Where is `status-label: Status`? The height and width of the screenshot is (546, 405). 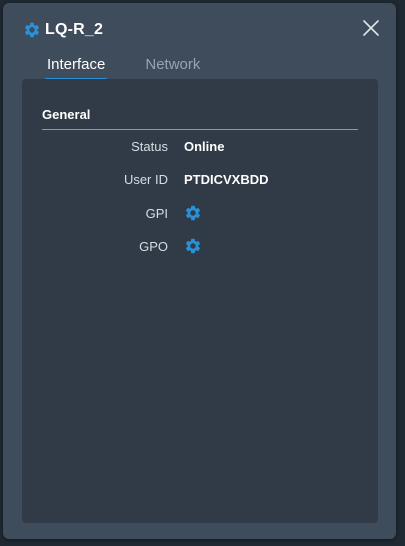 status-label: Status is located at coordinates (149, 146).